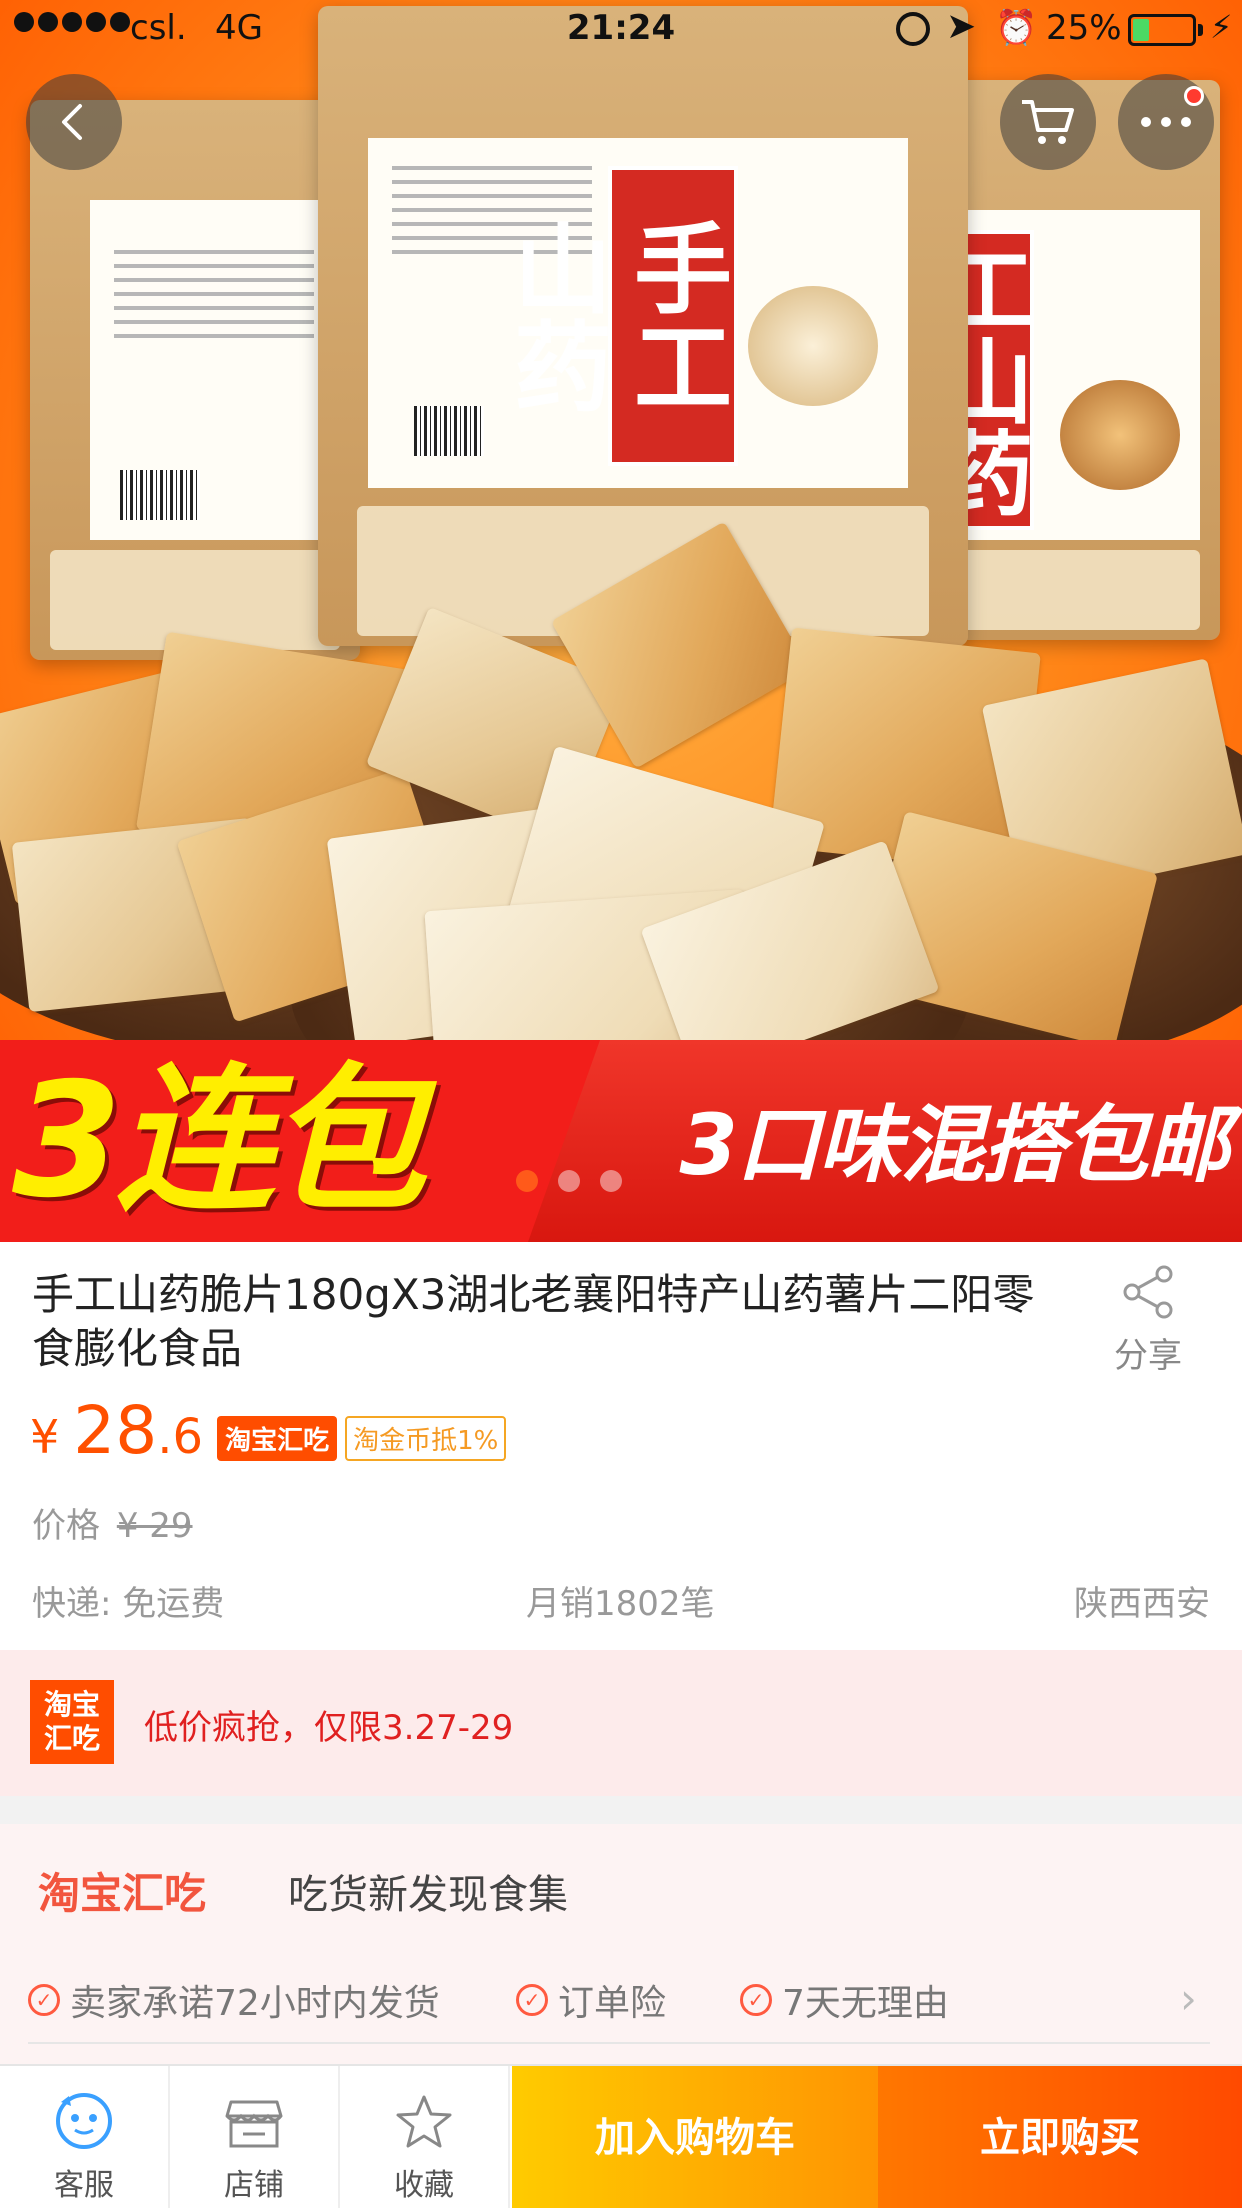  I want to click on more-icon, so click(1166, 122).